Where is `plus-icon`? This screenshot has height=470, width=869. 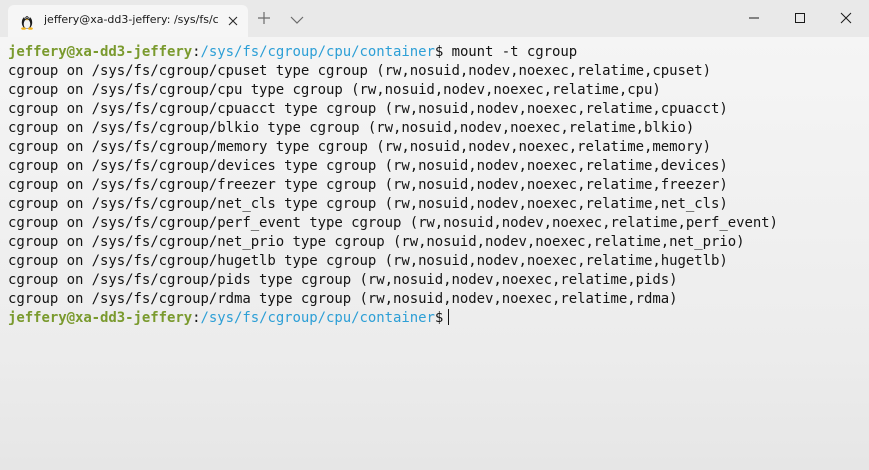
plus-icon is located at coordinates (264, 19).